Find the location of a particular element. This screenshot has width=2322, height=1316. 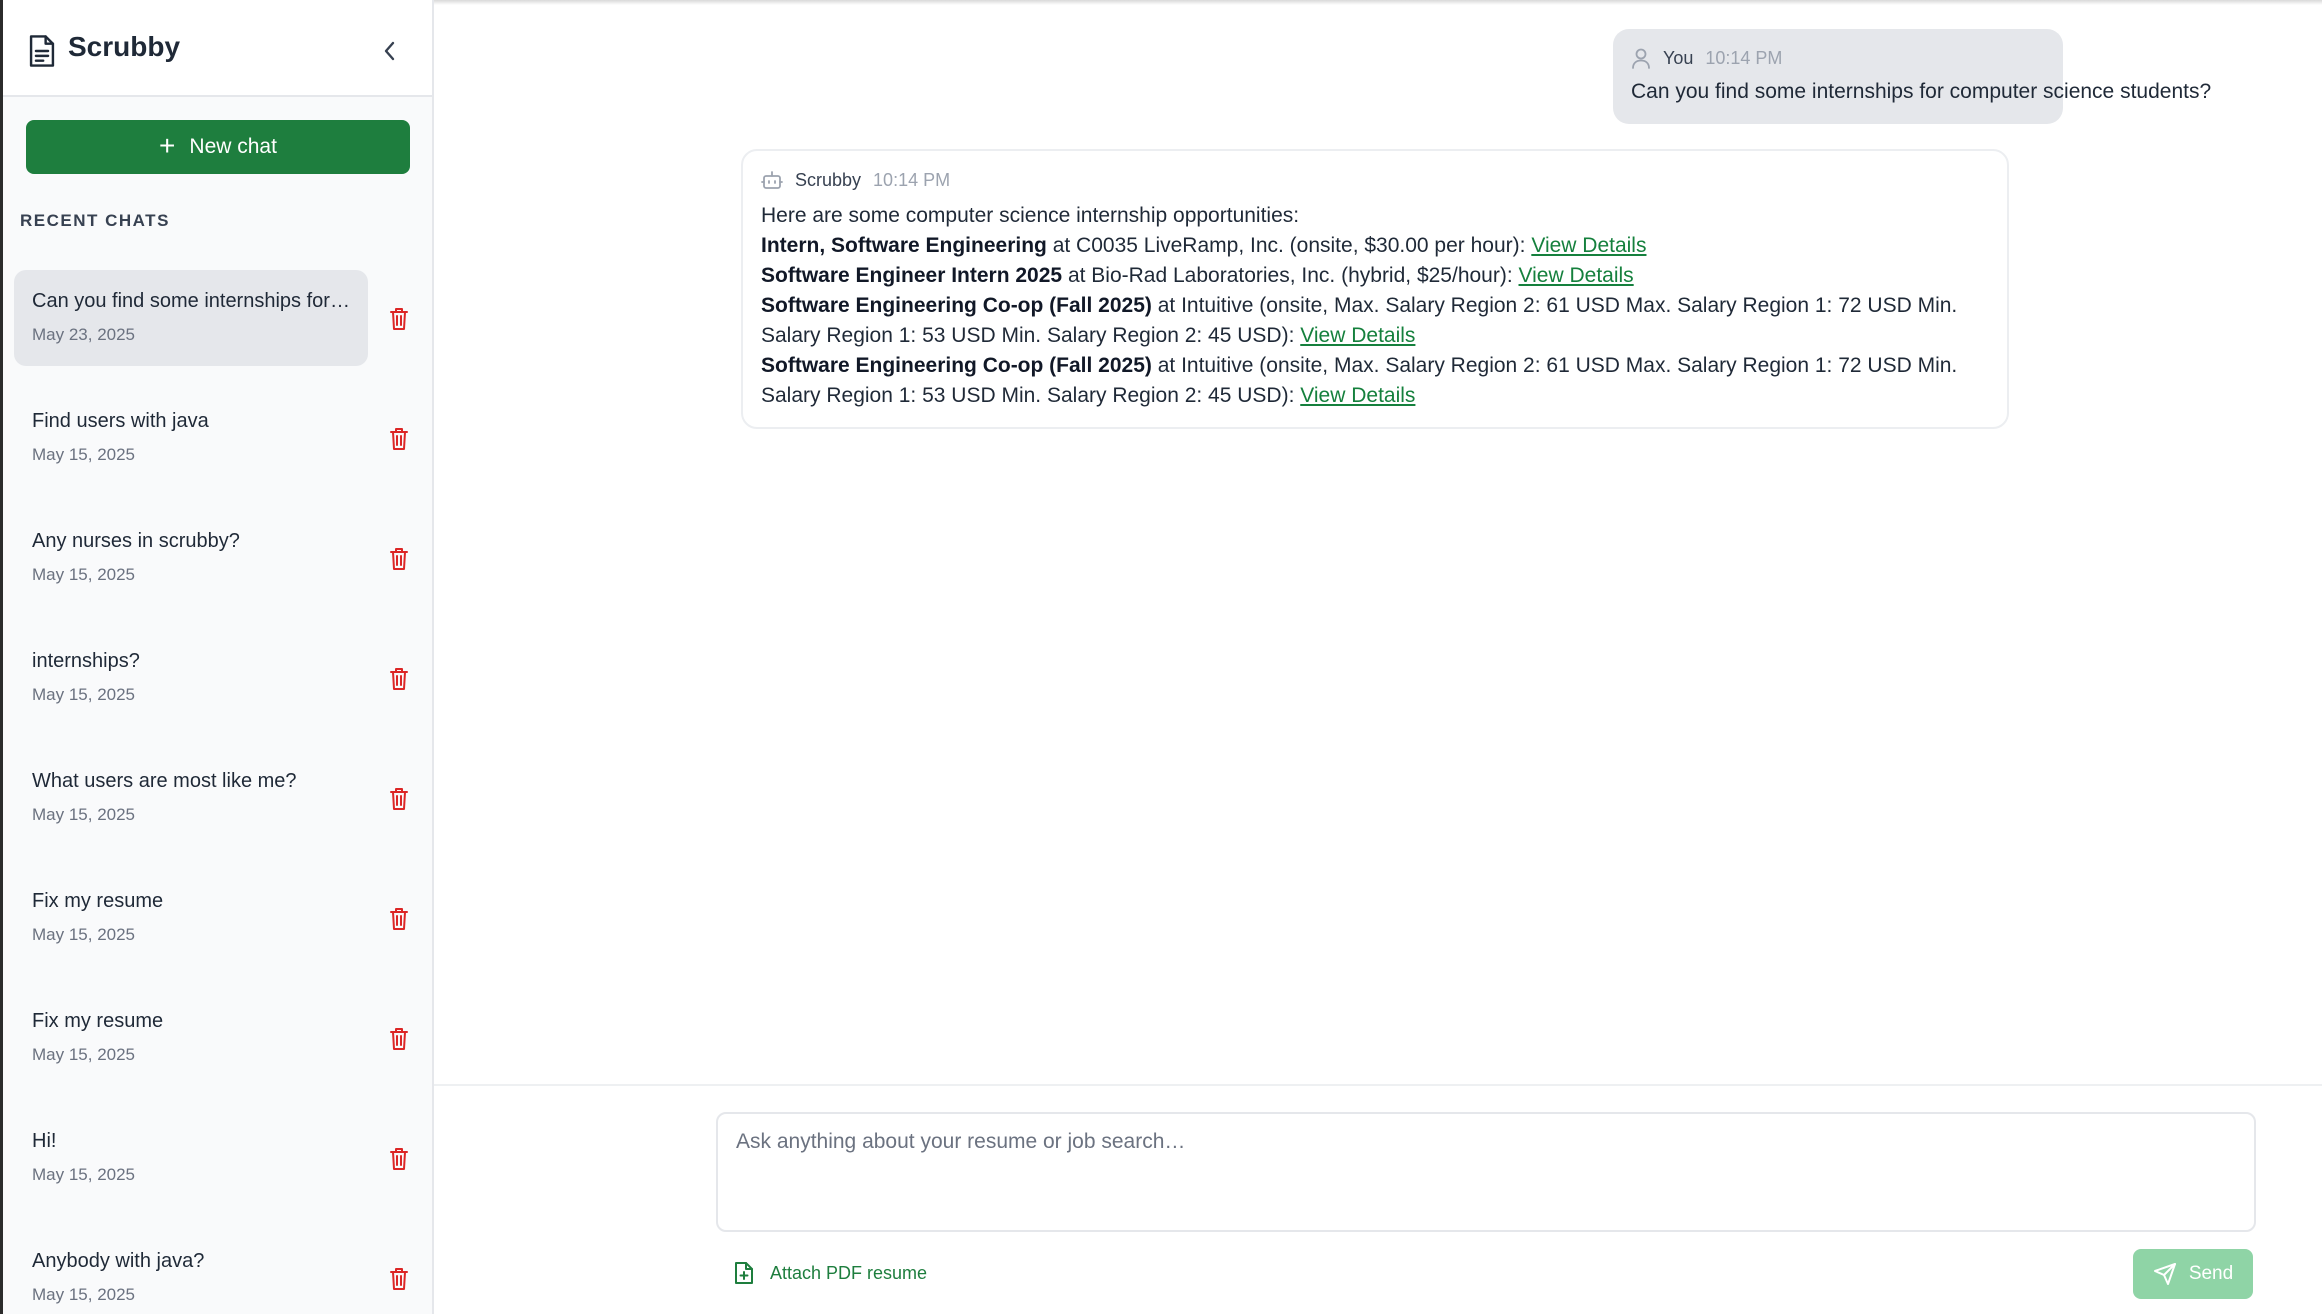

internship-title: Software Engineer Intern 2025 is located at coordinates (912, 275).